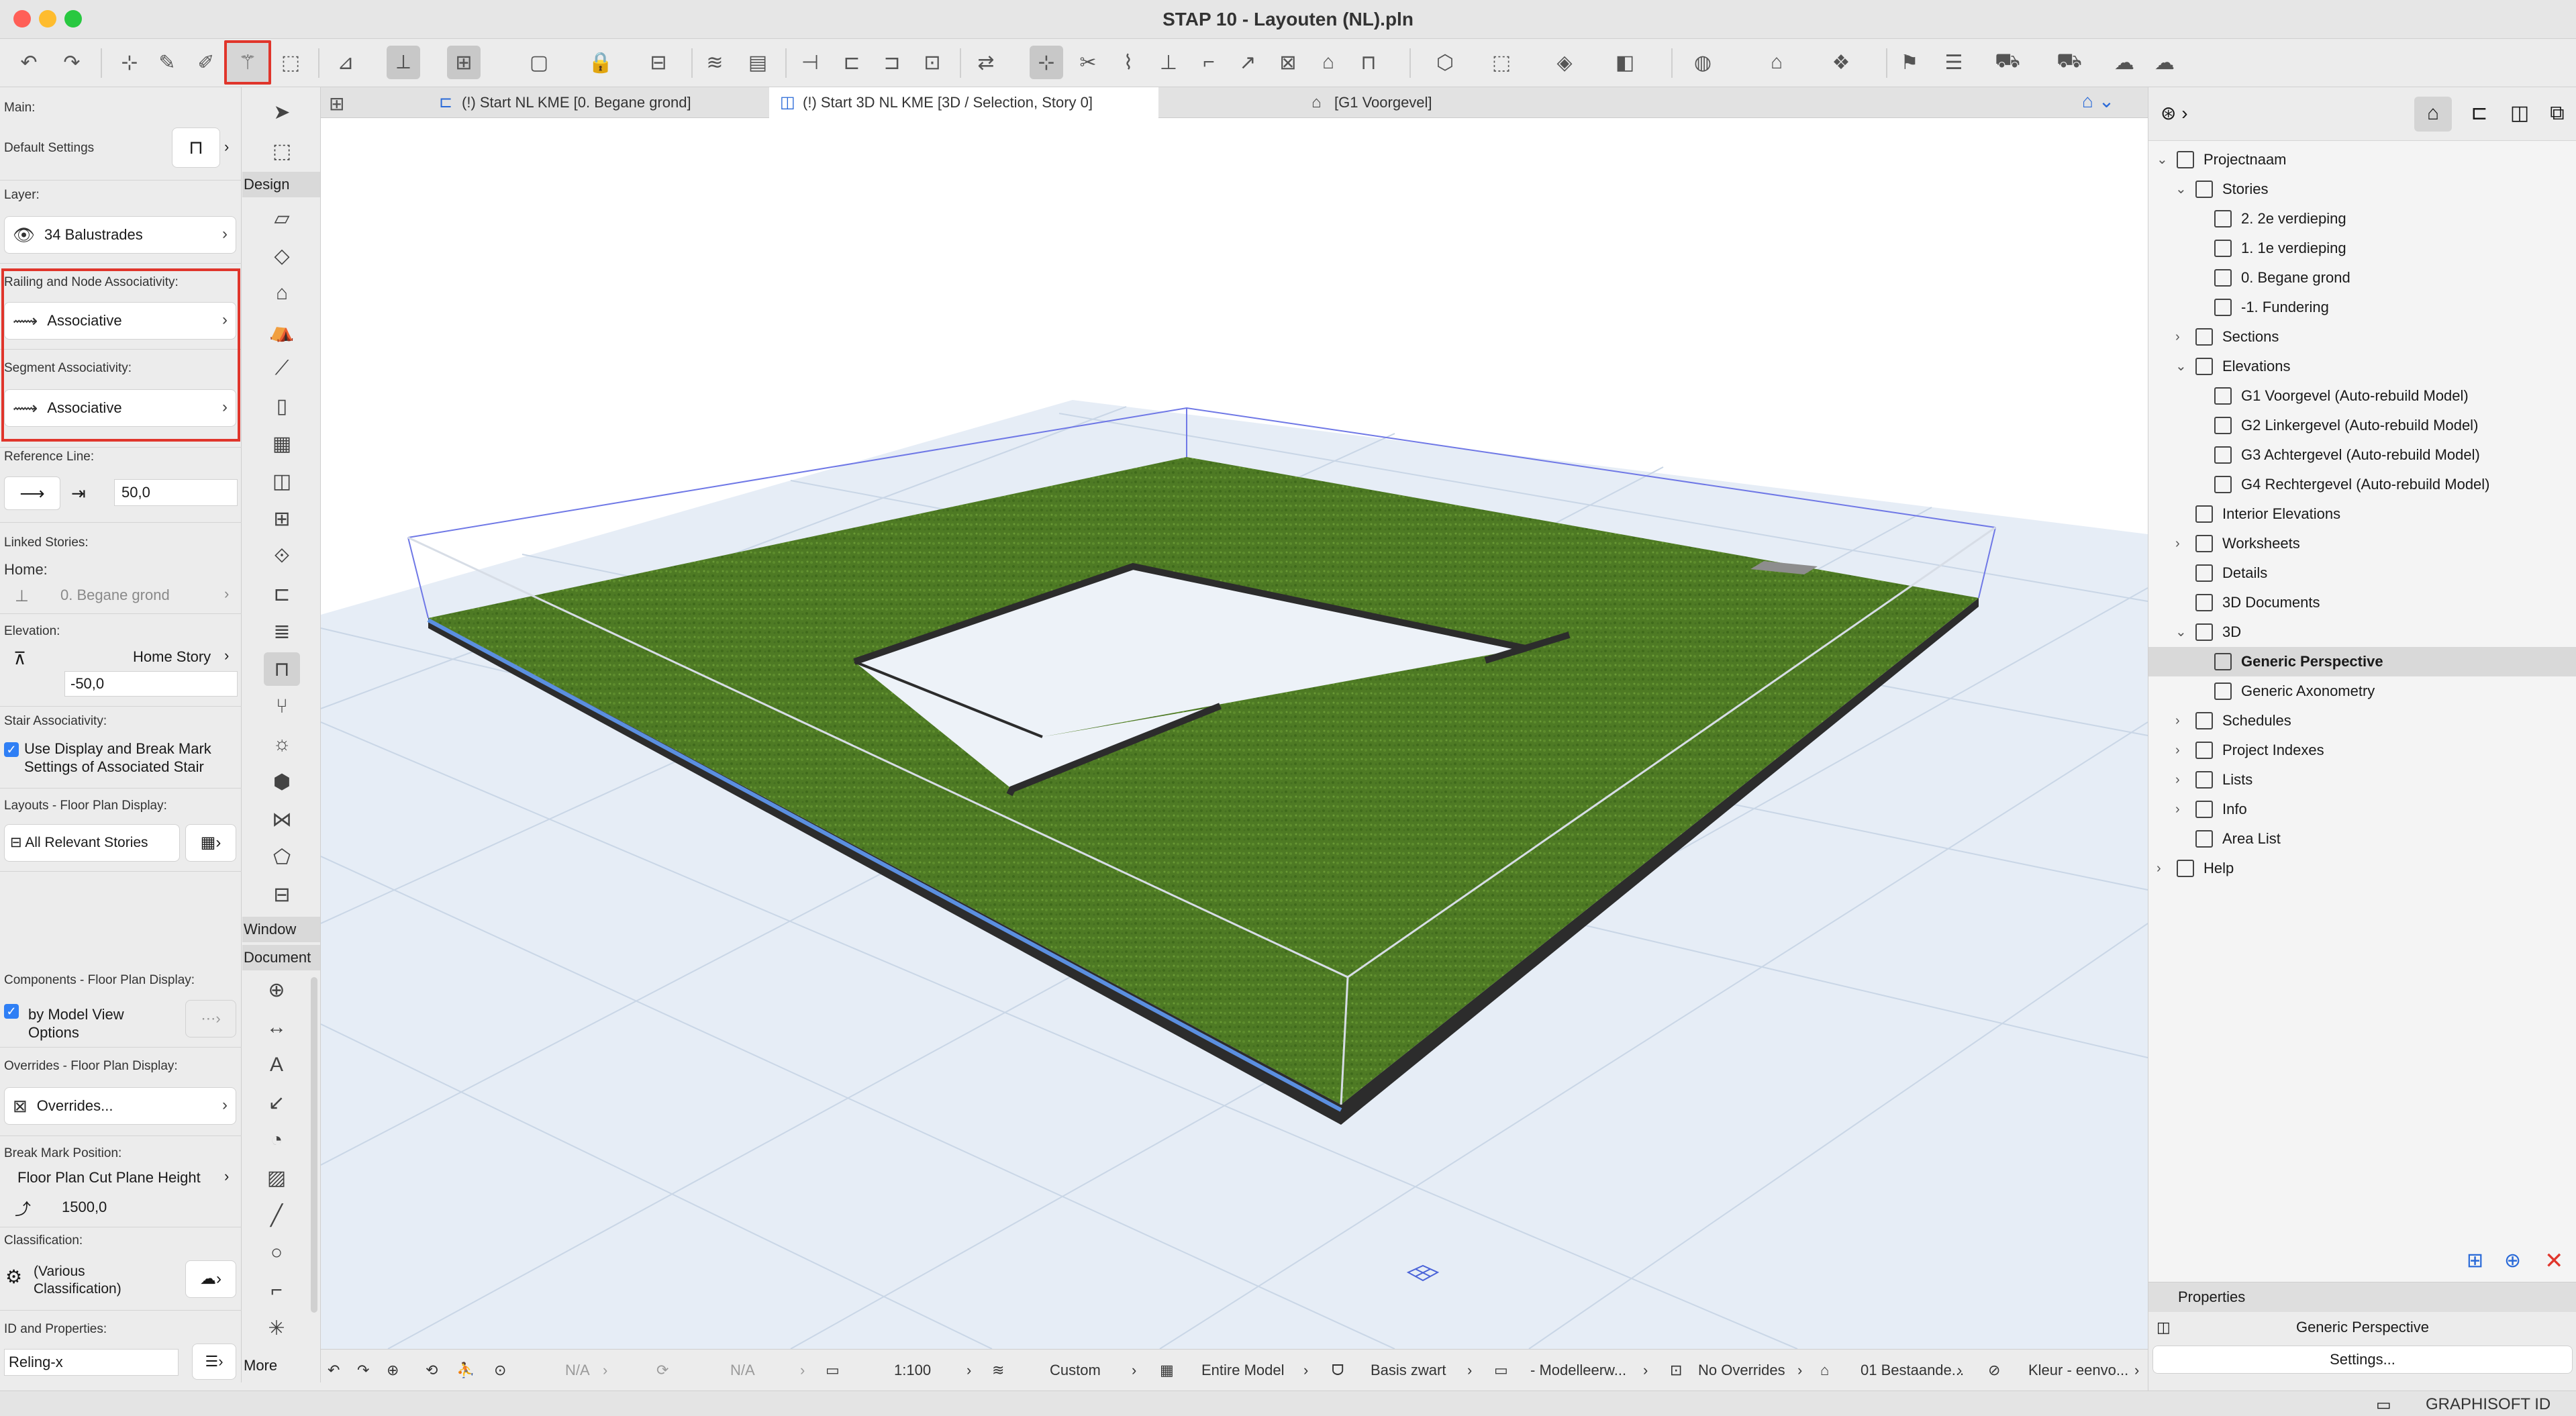 Image resolution: width=2576 pixels, height=1416 pixels. I want to click on angle-icon: ⟳, so click(662, 1370).